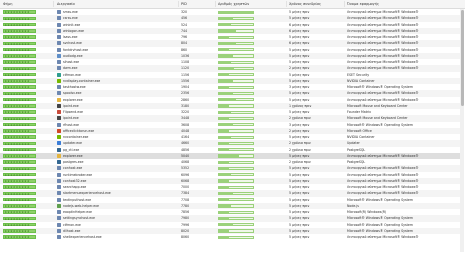  What do you see at coordinates (27, 4) in the screenshot?
I see `column-header-rating: Φήμη` at bounding box center [27, 4].